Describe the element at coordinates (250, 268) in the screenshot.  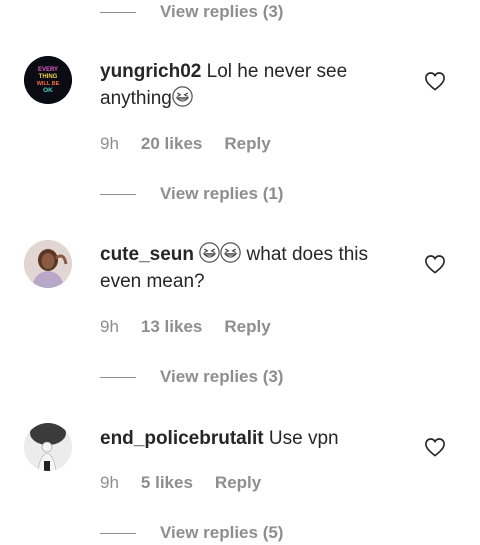
I see `comment-body: cute_seun what does this even mean?` at that location.